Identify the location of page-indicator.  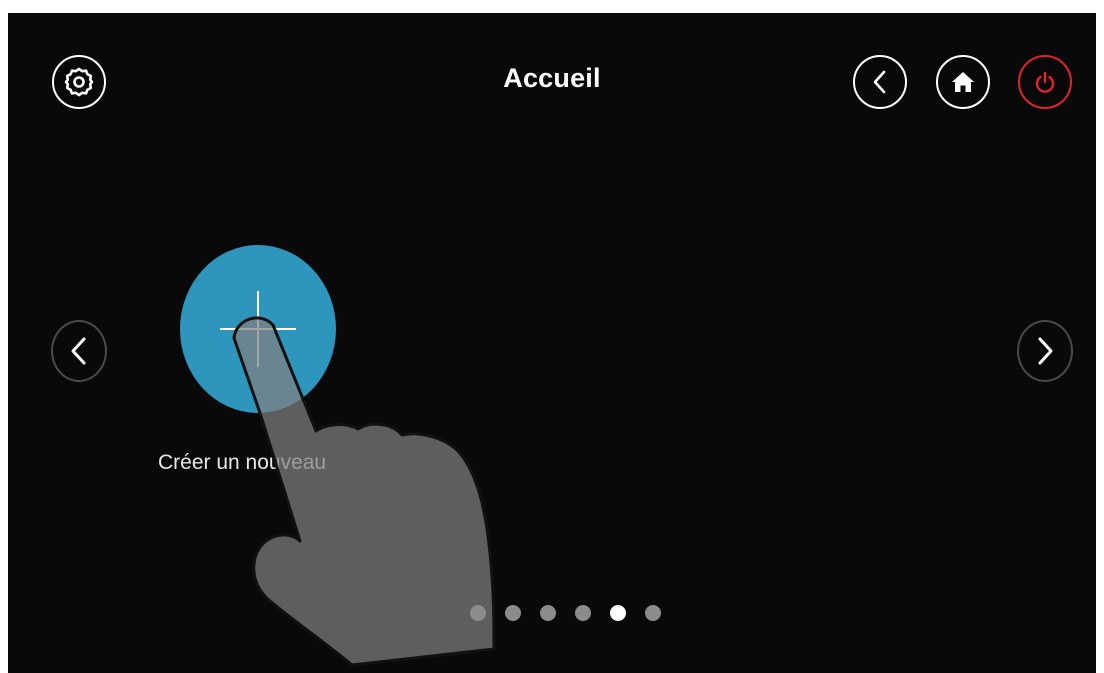
(565, 613).